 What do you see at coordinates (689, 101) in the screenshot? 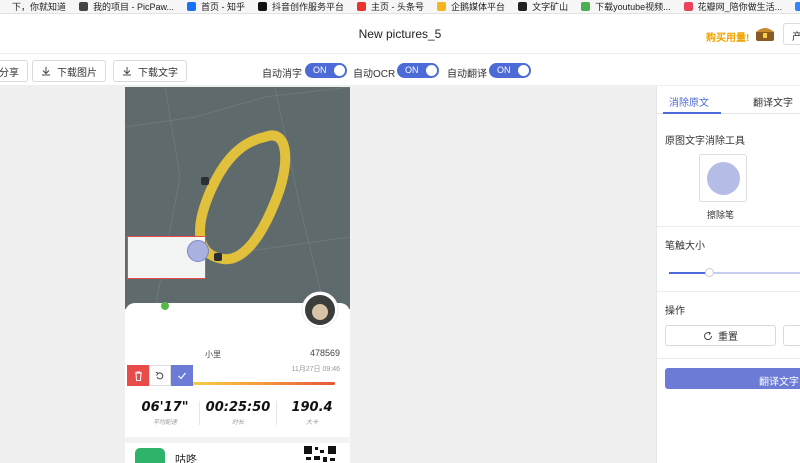
I see `tab-erase-original: 消除原文` at bounding box center [689, 101].